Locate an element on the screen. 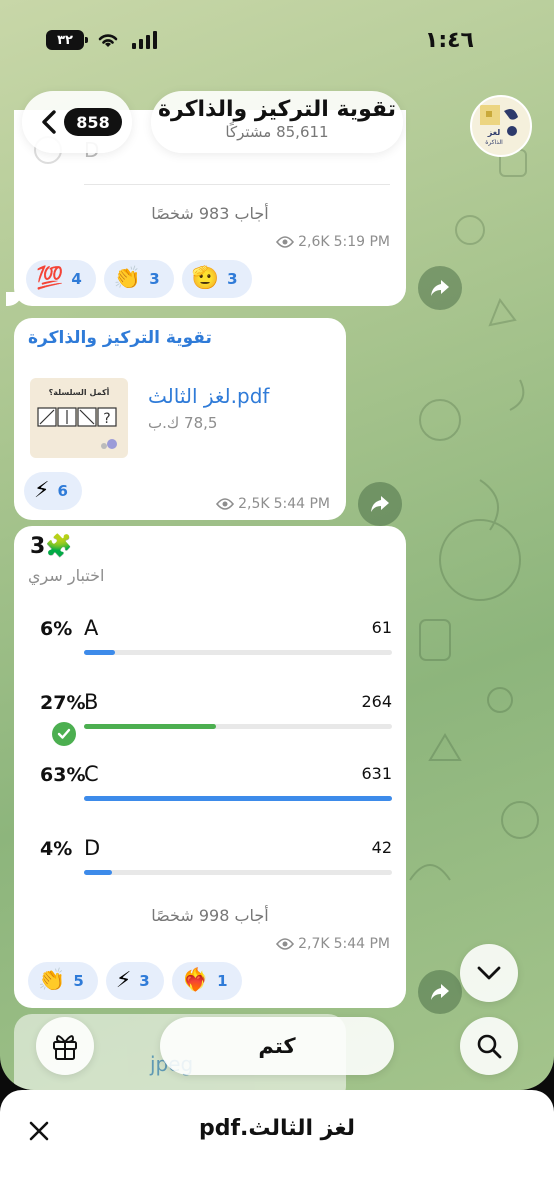  message-meta: 2,5K 5:44 PM is located at coordinates (273, 504).